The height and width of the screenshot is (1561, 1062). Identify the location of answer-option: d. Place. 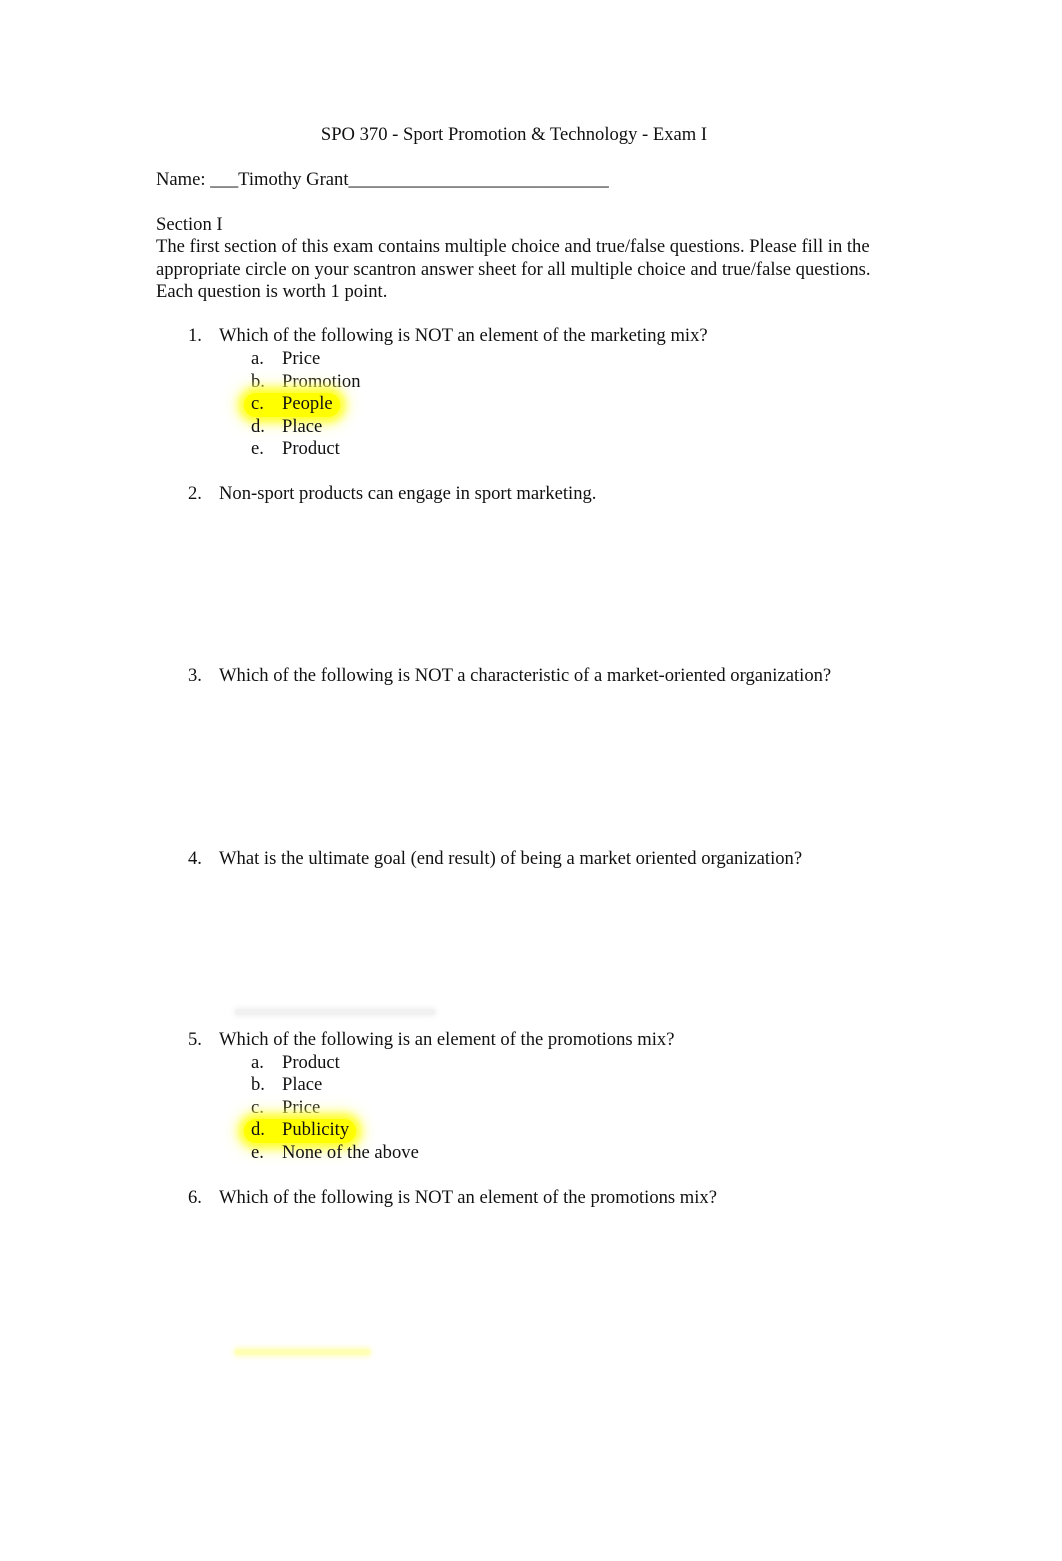
(531, 427).